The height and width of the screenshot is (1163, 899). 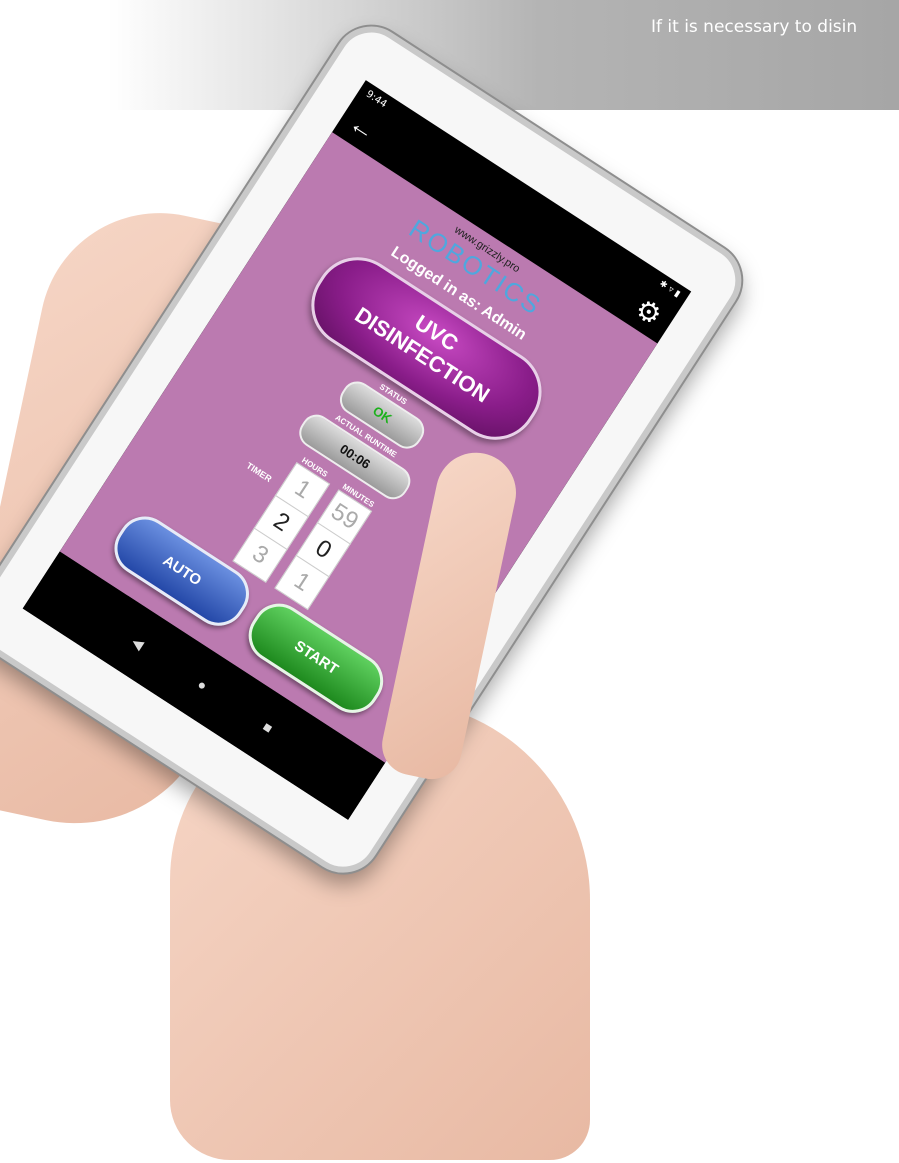 I want to click on nav-home-icon: ●, so click(x=203, y=685).